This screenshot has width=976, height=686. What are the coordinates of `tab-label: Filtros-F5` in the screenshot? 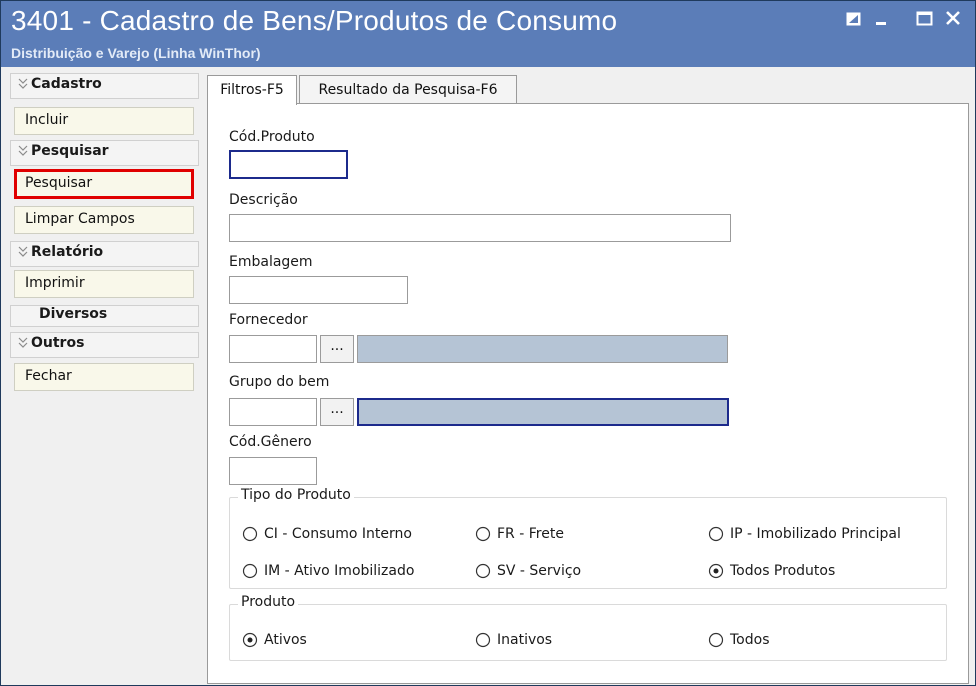 It's located at (252, 90).